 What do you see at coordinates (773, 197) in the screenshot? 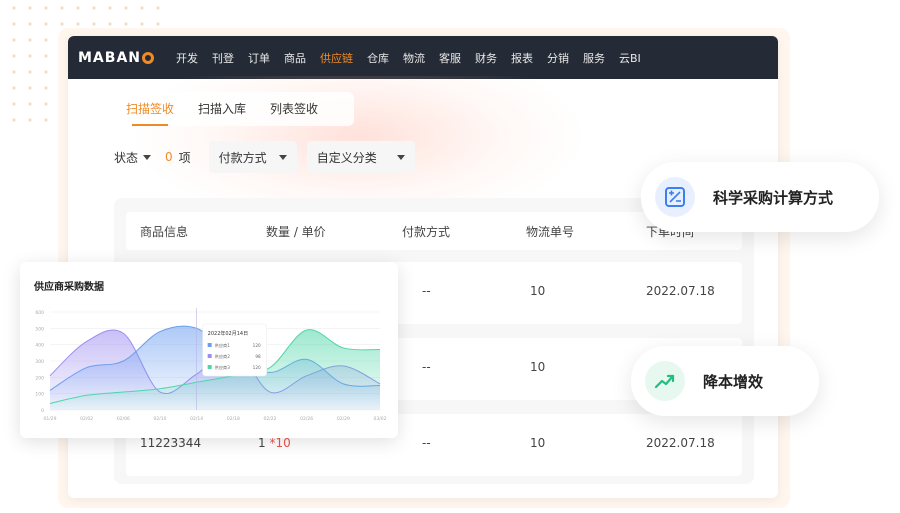
I see `feature-text-scientific-purchase: 科学采购计算方式` at bounding box center [773, 197].